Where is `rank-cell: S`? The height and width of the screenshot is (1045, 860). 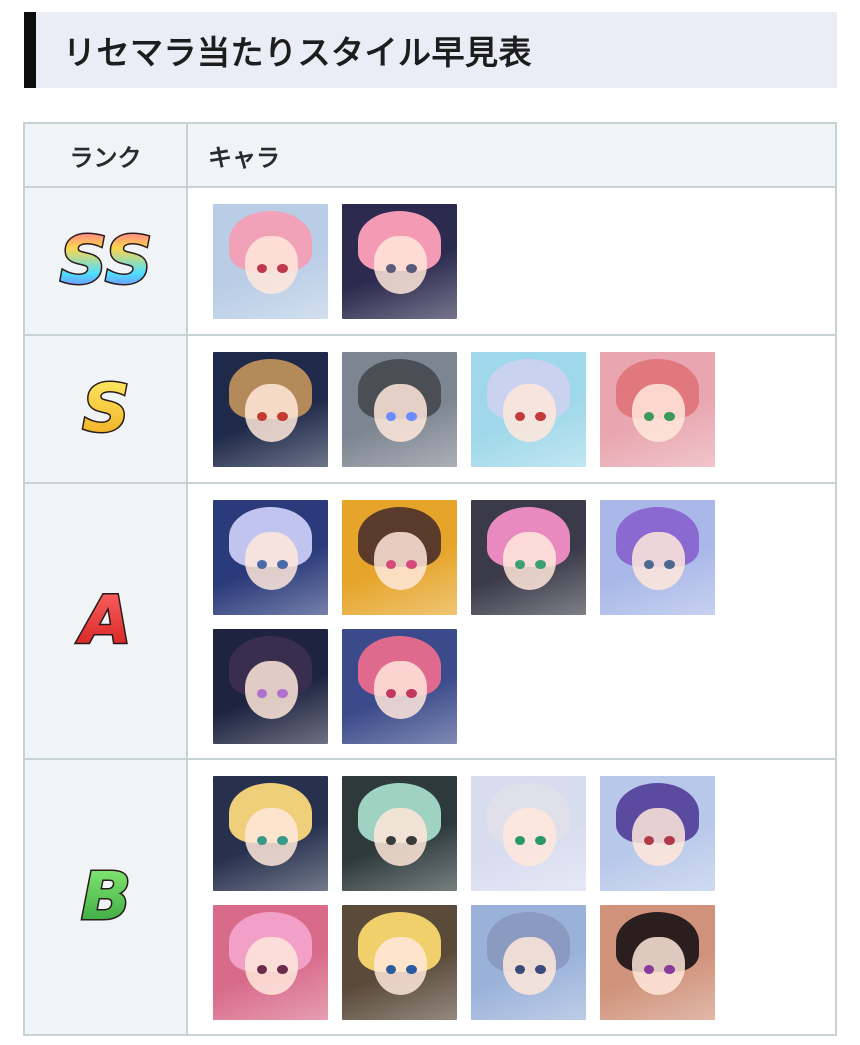 rank-cell: S is located at coordinates (105, 409).